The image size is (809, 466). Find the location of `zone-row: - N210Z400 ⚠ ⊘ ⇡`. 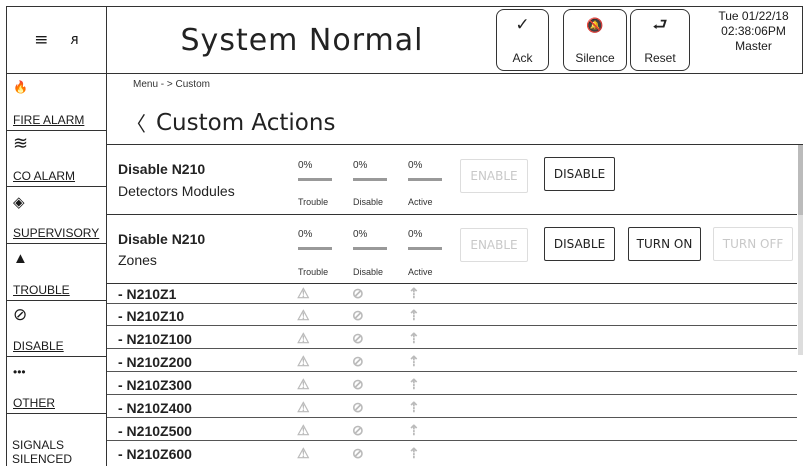

zone-row: - N210Z400 ⚠ ⊘ ⇡ is located at coordinates (452, 408).